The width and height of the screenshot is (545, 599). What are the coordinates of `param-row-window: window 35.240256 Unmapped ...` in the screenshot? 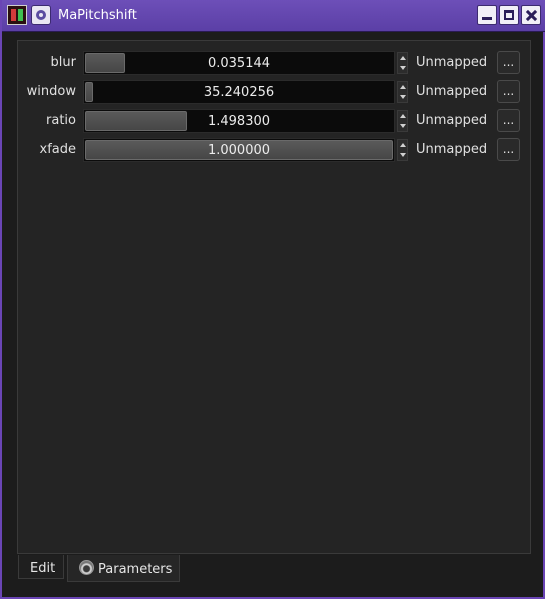 It's located at (275, 92).